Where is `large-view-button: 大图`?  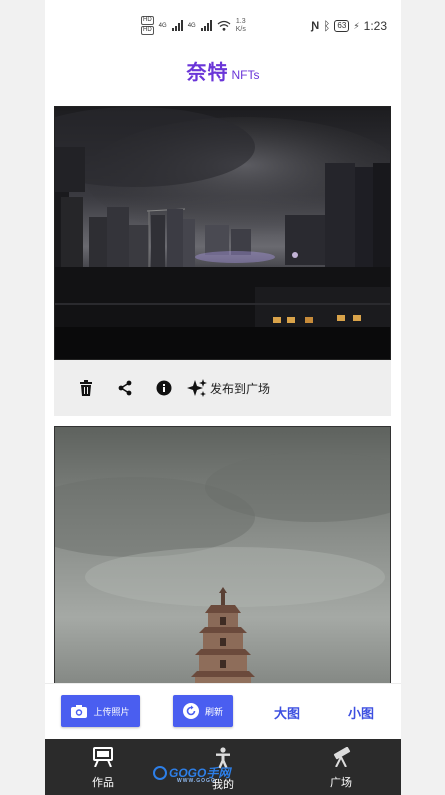 large-view-button: 大图 is located at coordinates (287, 712).